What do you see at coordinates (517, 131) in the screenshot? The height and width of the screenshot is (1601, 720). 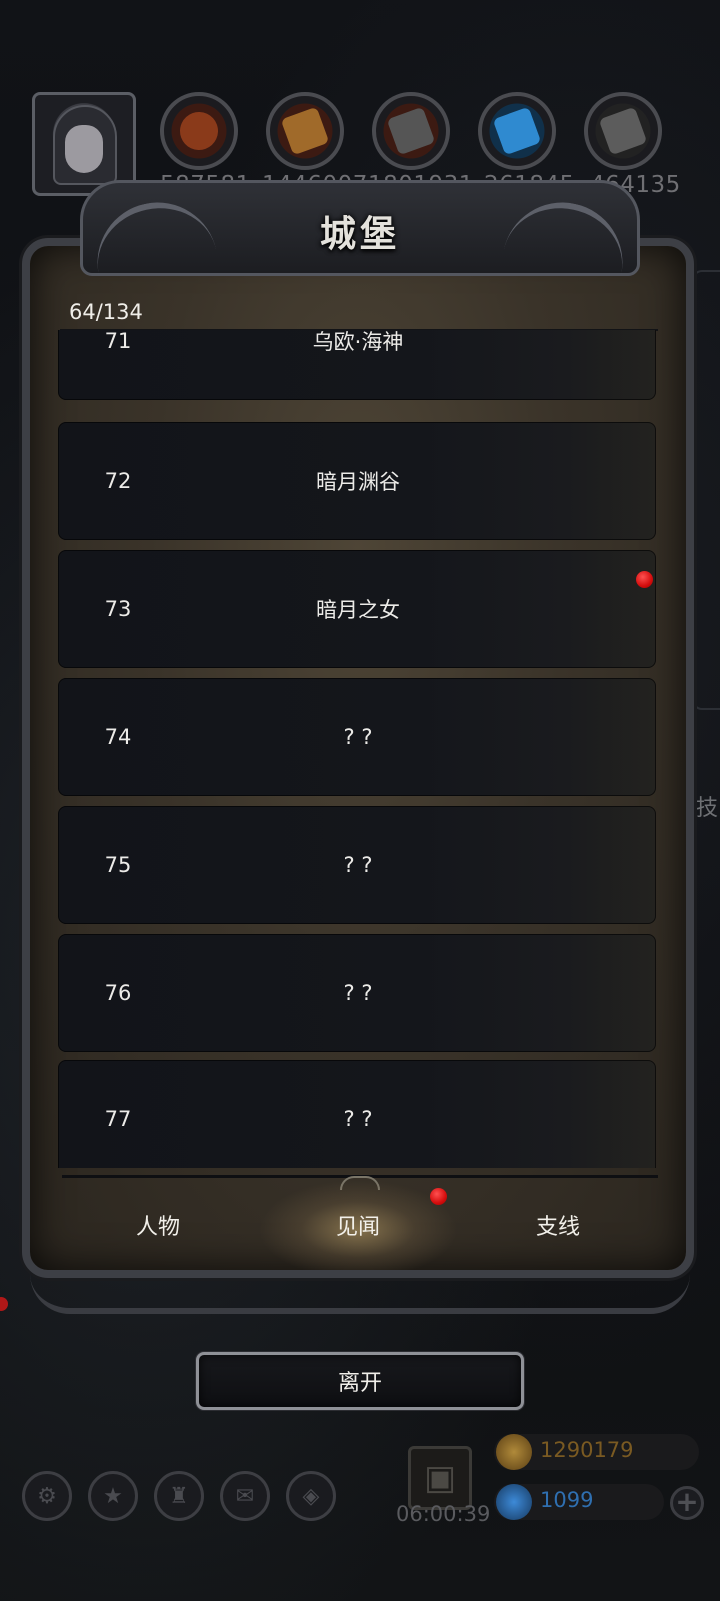 I see `crystal-icon` at bounding box center [517, 131].